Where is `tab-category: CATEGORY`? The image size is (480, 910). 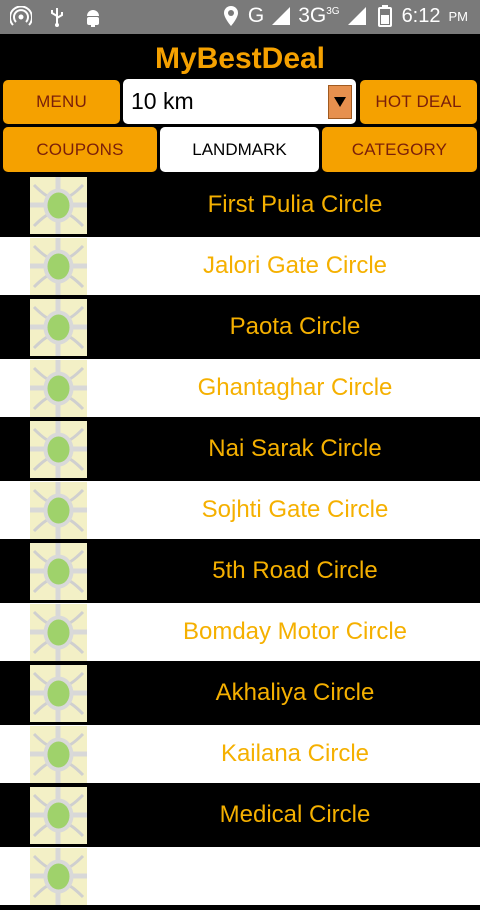 tab-category: CATEGORY is located at coordinates (399, 149).